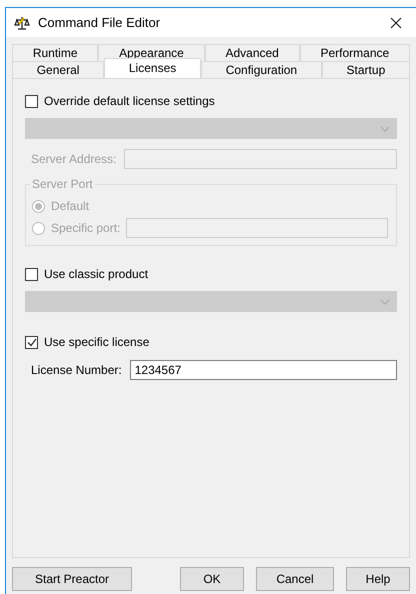 The image size is (416, 594). I want to click on action-button: Cancel, so click(295, 579).